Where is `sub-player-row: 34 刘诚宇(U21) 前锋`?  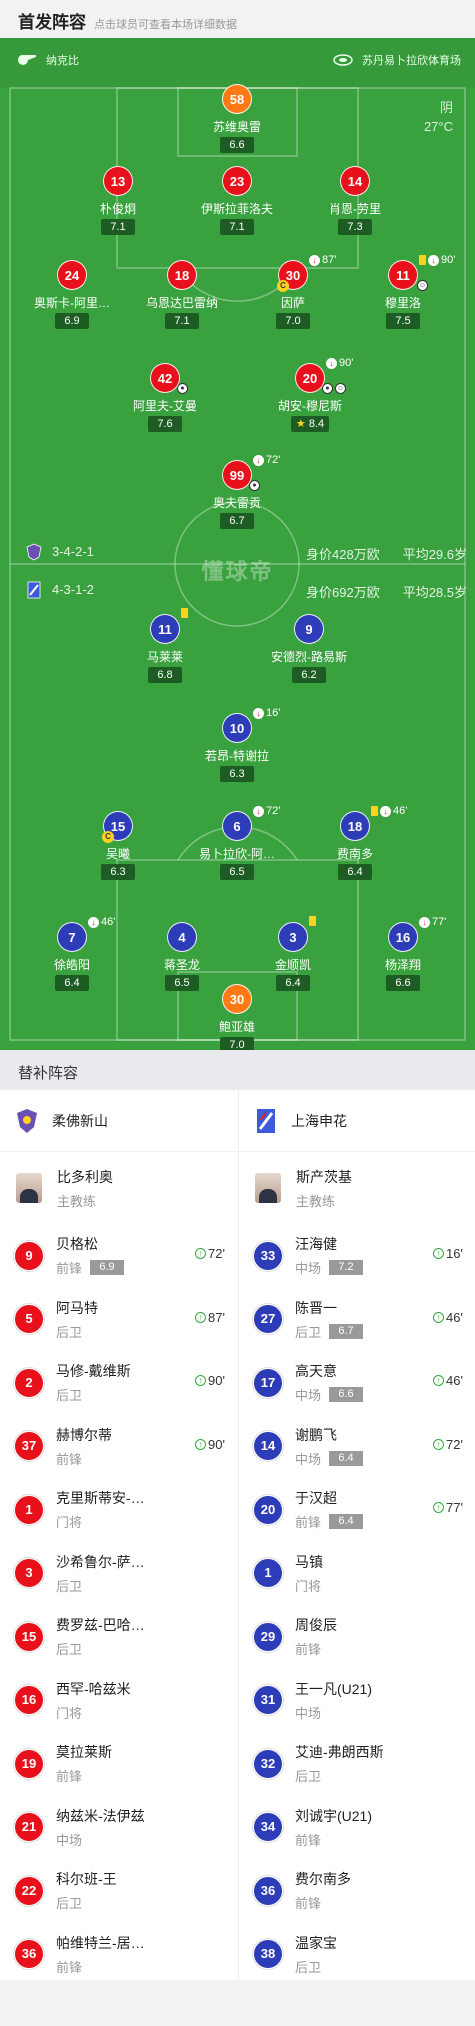 sub-player-row: 34 刘诚宇(U21) 前锋 is located at coordinates (357, 1828).